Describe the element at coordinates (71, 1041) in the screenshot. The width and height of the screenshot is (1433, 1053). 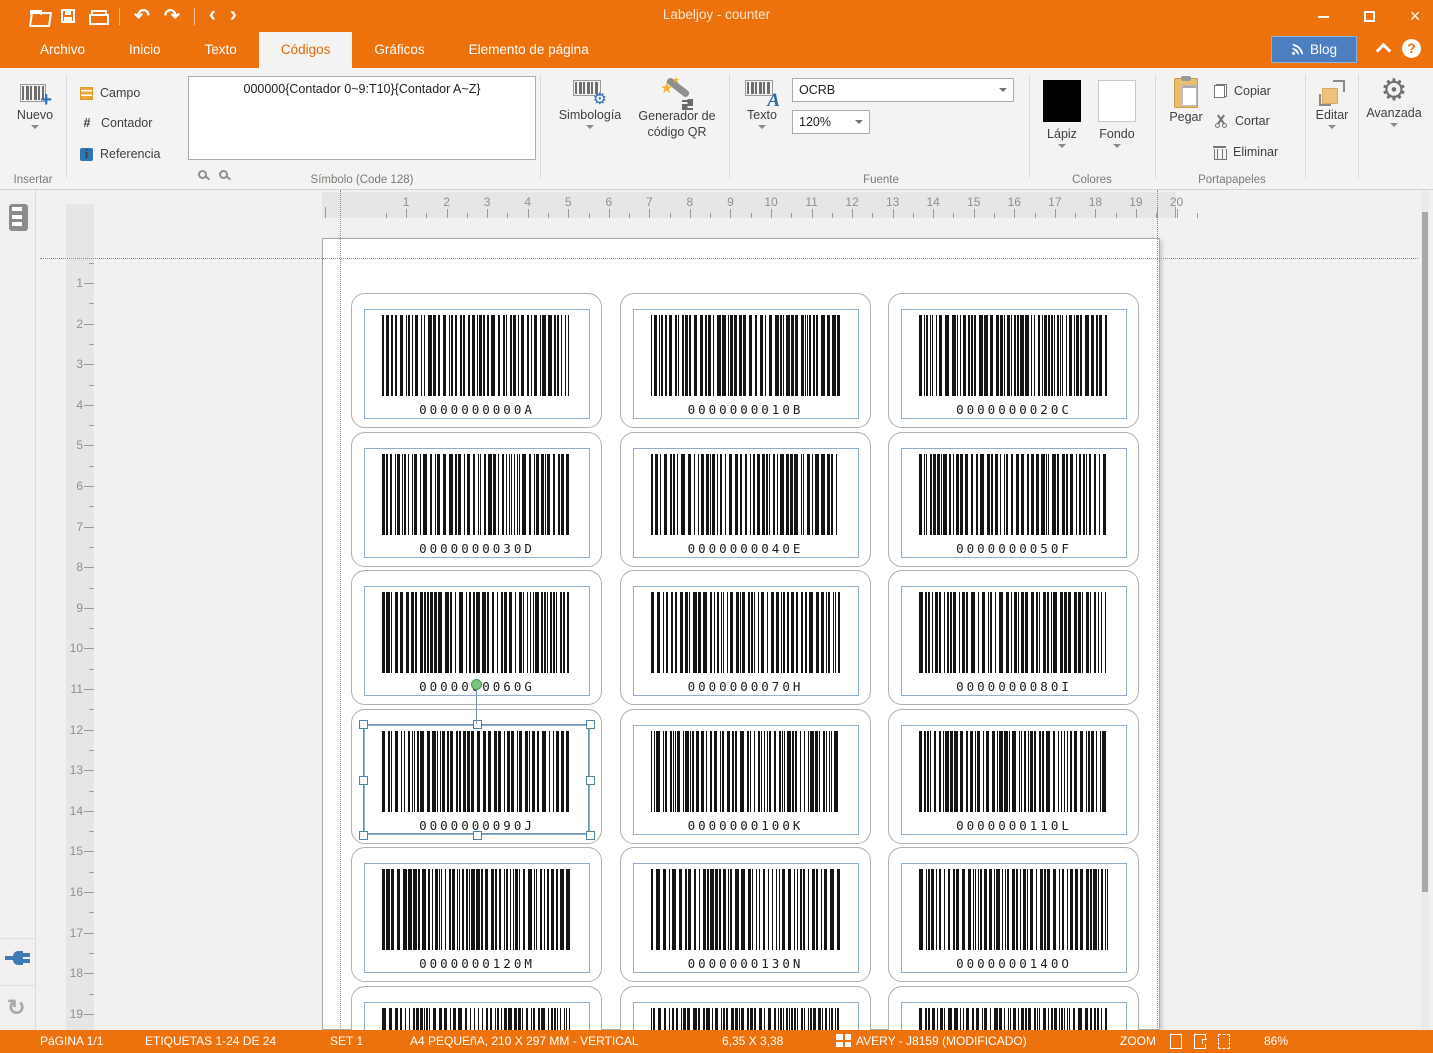
I see `status-page: PáGINA 1/1` at that location.